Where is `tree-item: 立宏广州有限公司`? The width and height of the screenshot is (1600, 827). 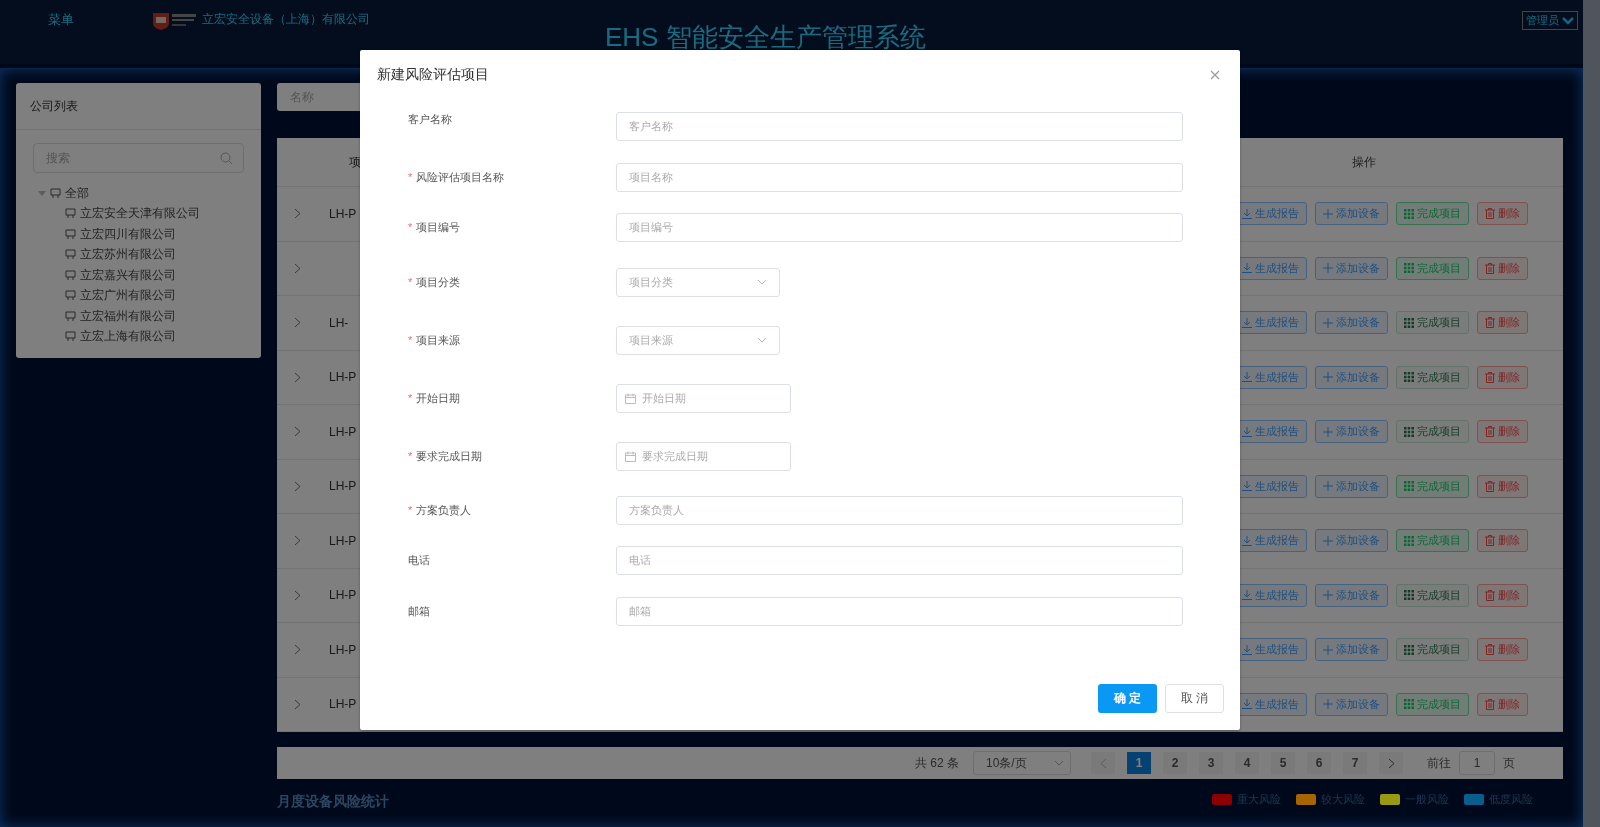
tree-item: 立宏广州有限公司 is located at coordinates (138, 295).